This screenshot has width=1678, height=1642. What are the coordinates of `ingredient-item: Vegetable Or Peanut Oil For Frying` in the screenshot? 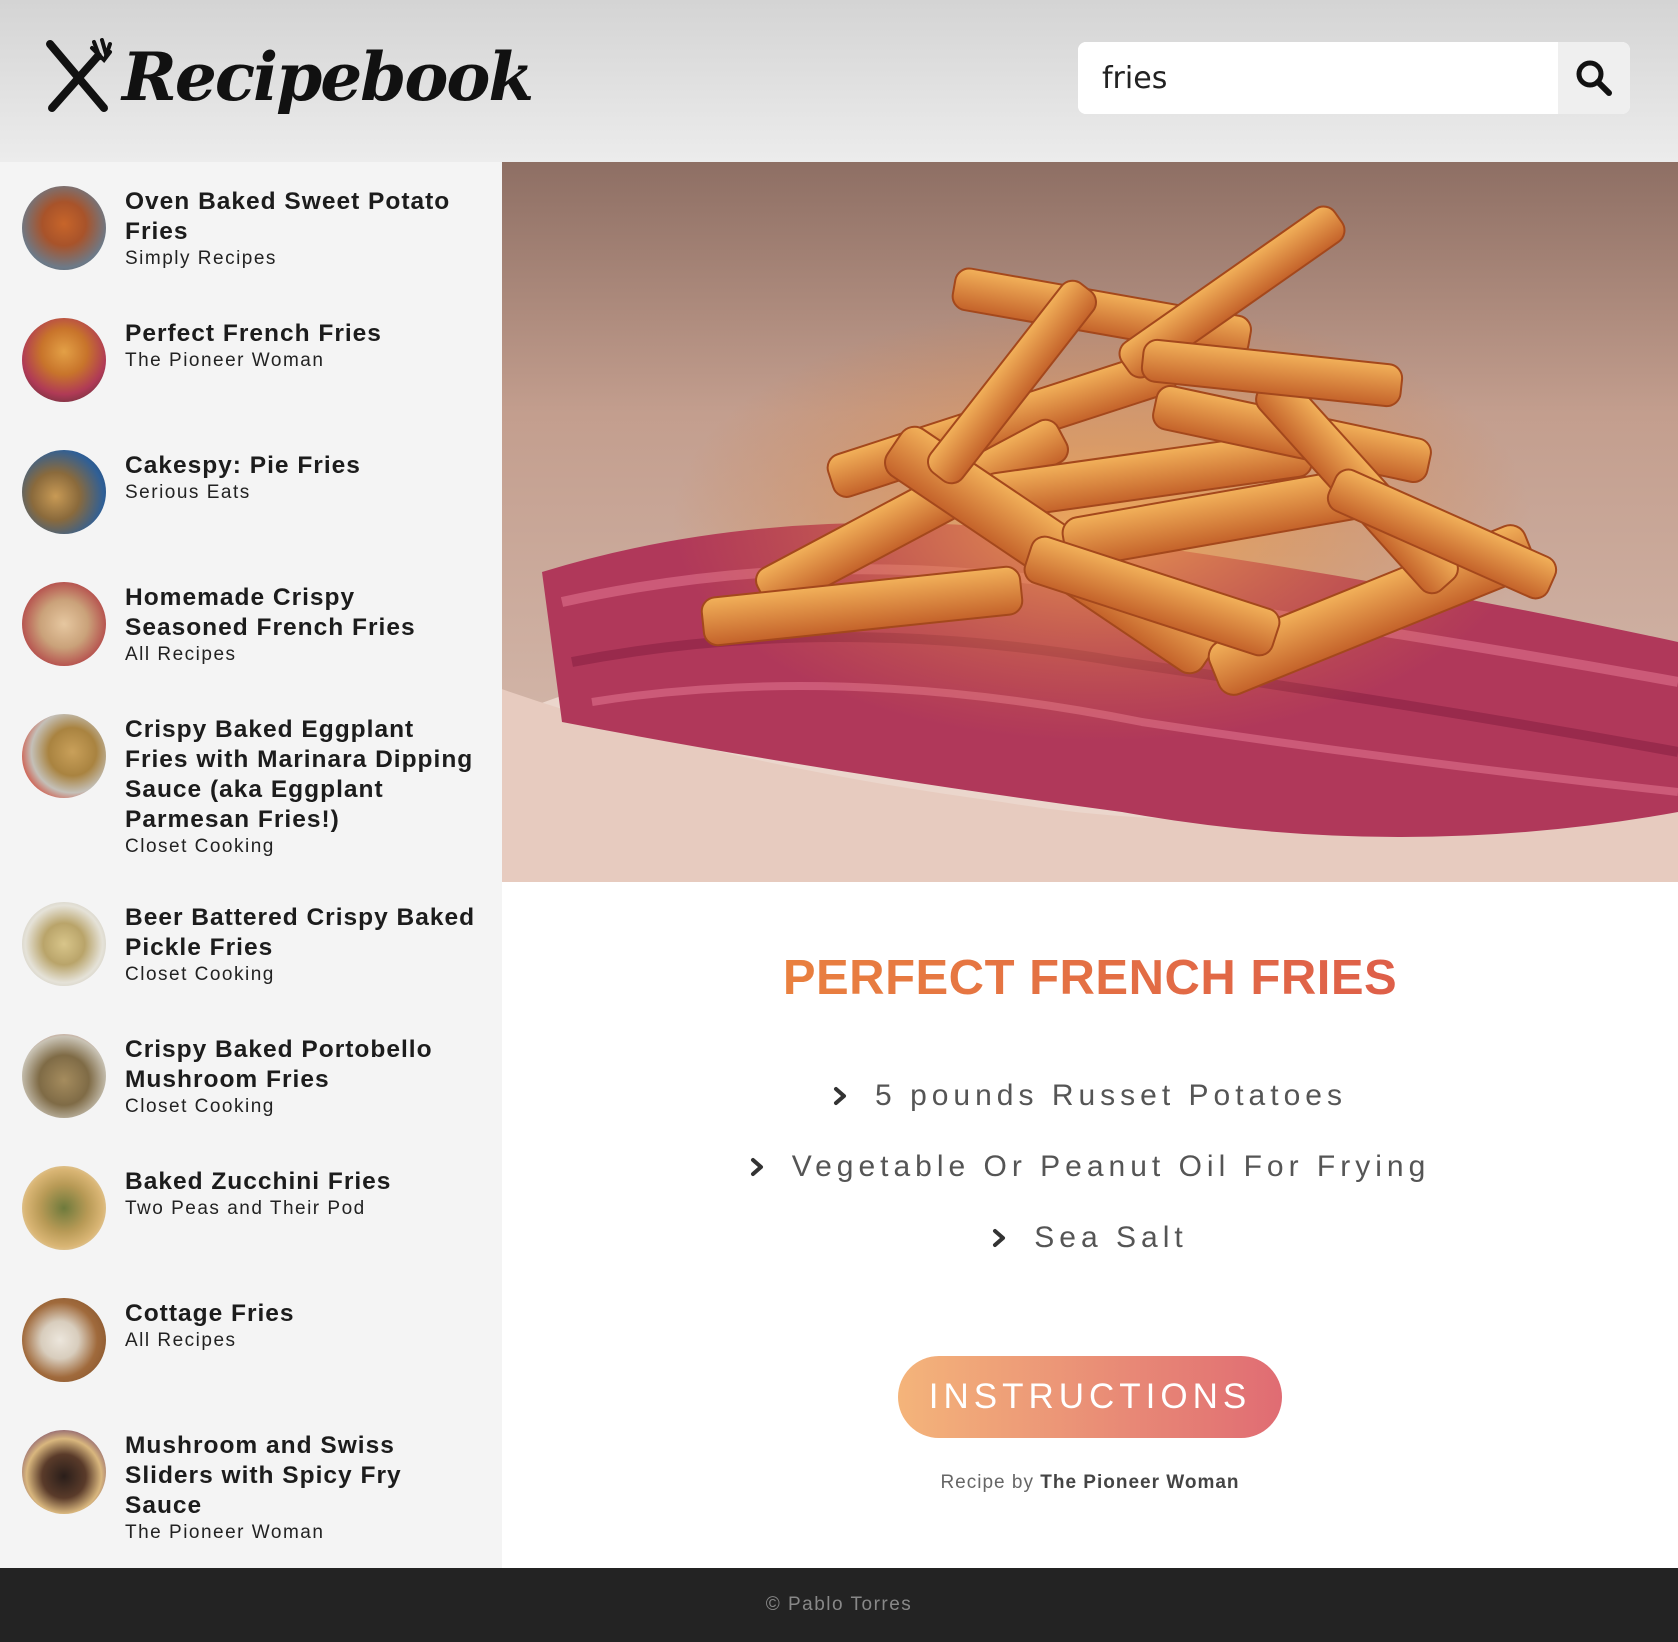 It's located at (1090, 1166).